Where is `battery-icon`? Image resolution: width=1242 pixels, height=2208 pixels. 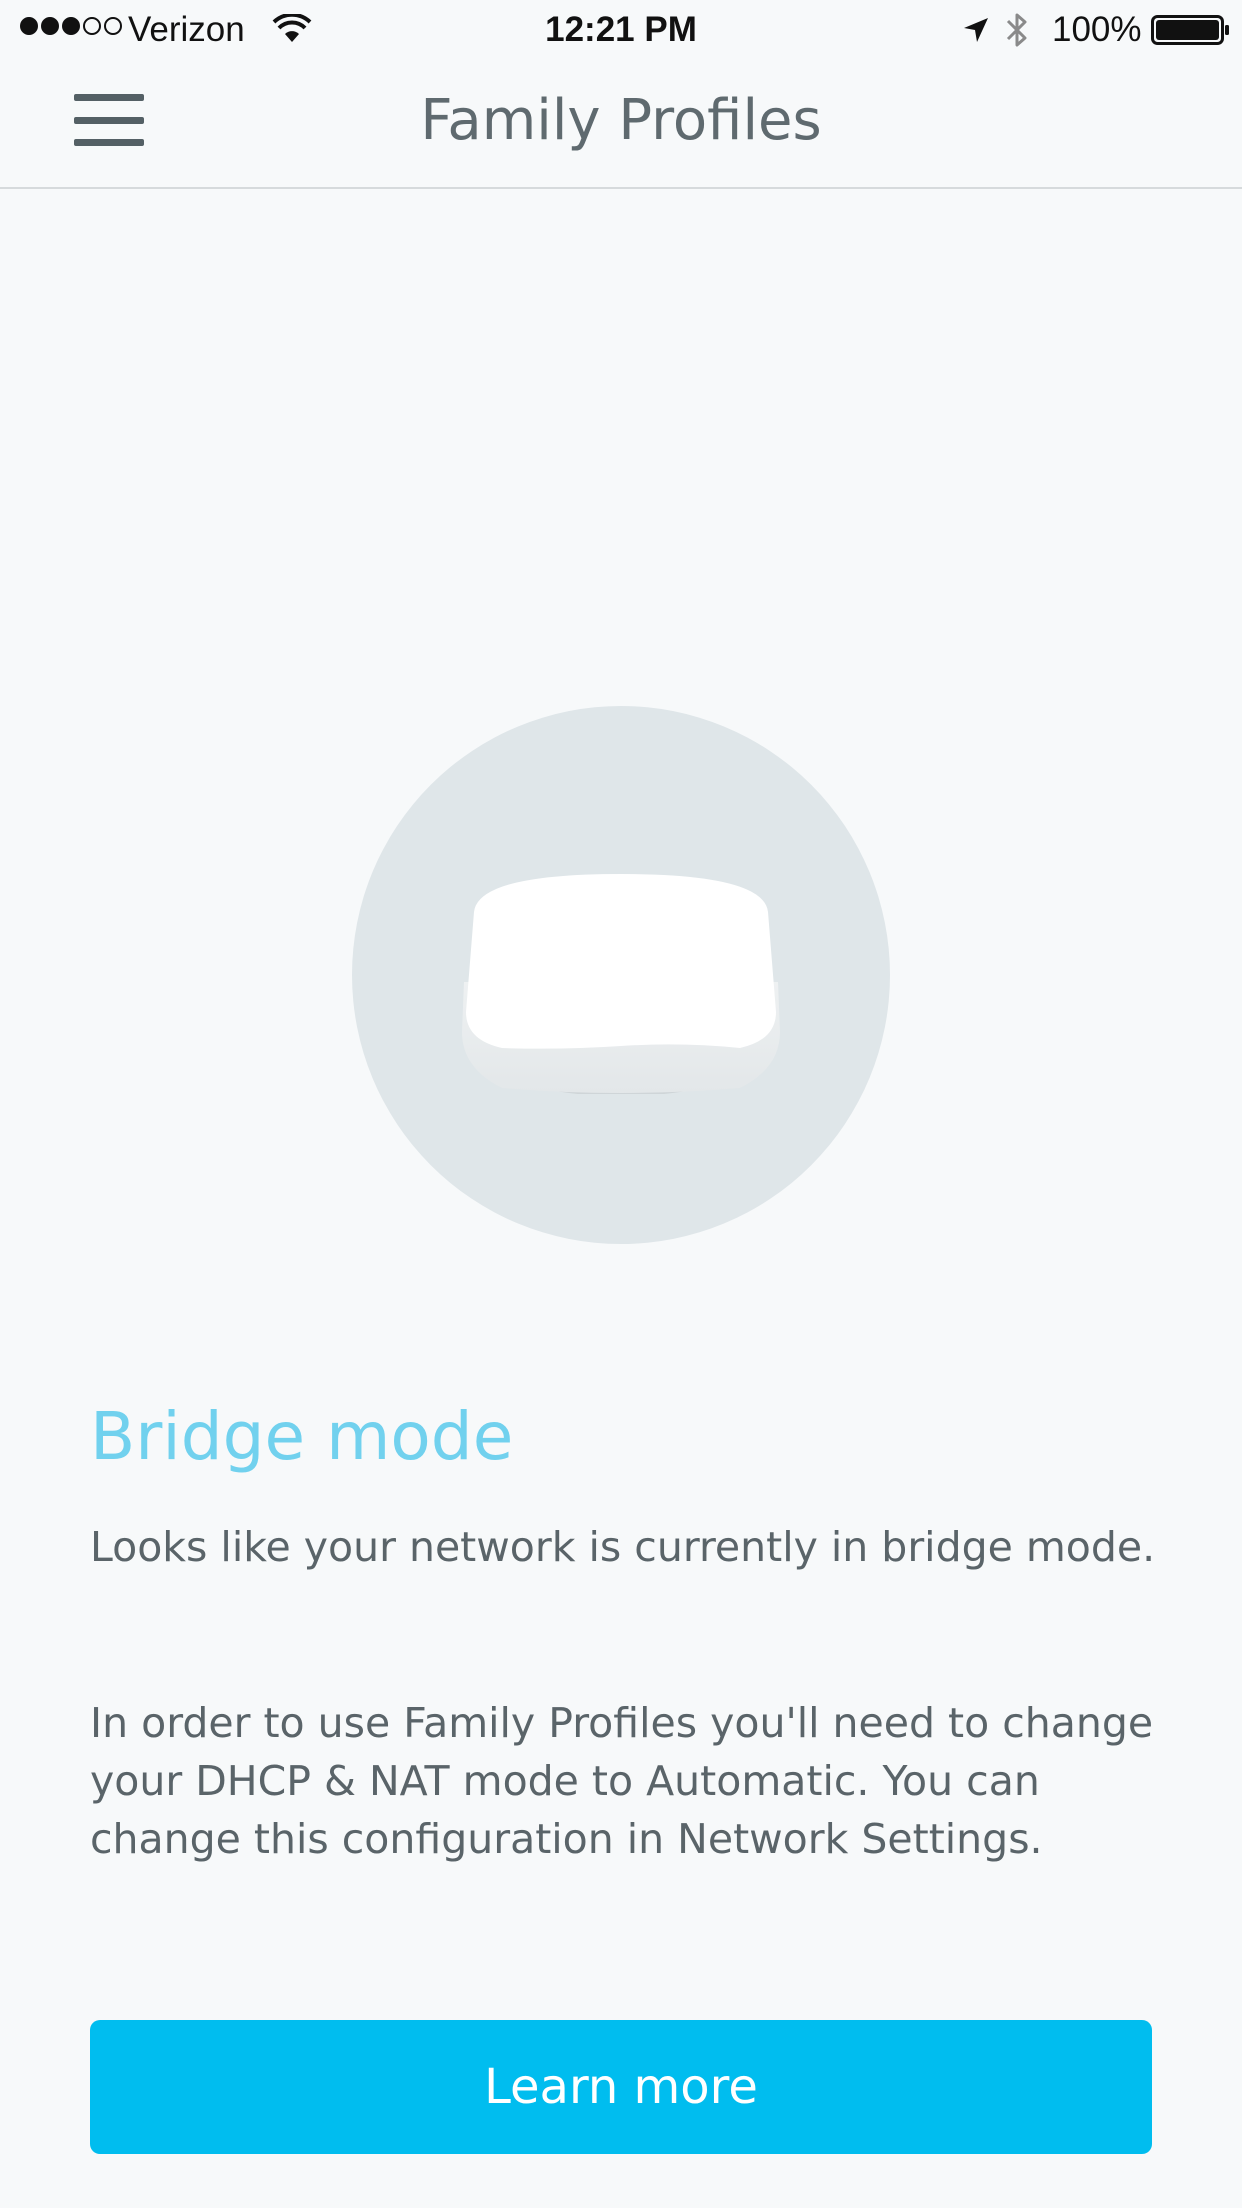 battery-icon is located at coordinates (1190, 30).